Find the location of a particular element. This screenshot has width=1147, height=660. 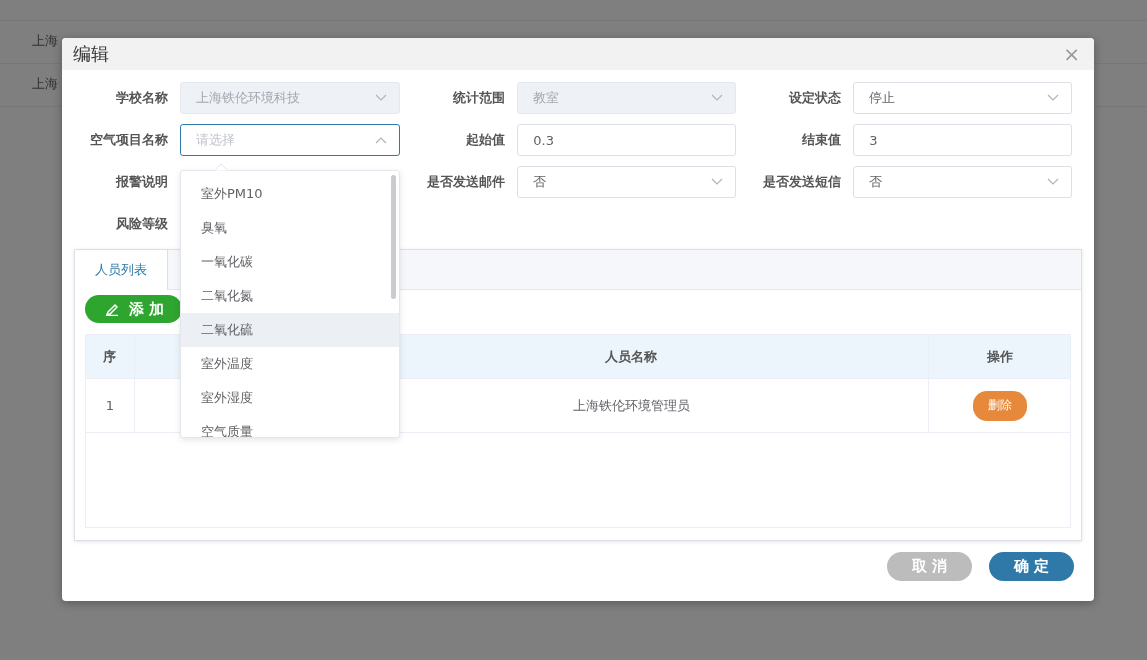

dropdown-option: 二氧化氮 is located at coordinates (290, 296).